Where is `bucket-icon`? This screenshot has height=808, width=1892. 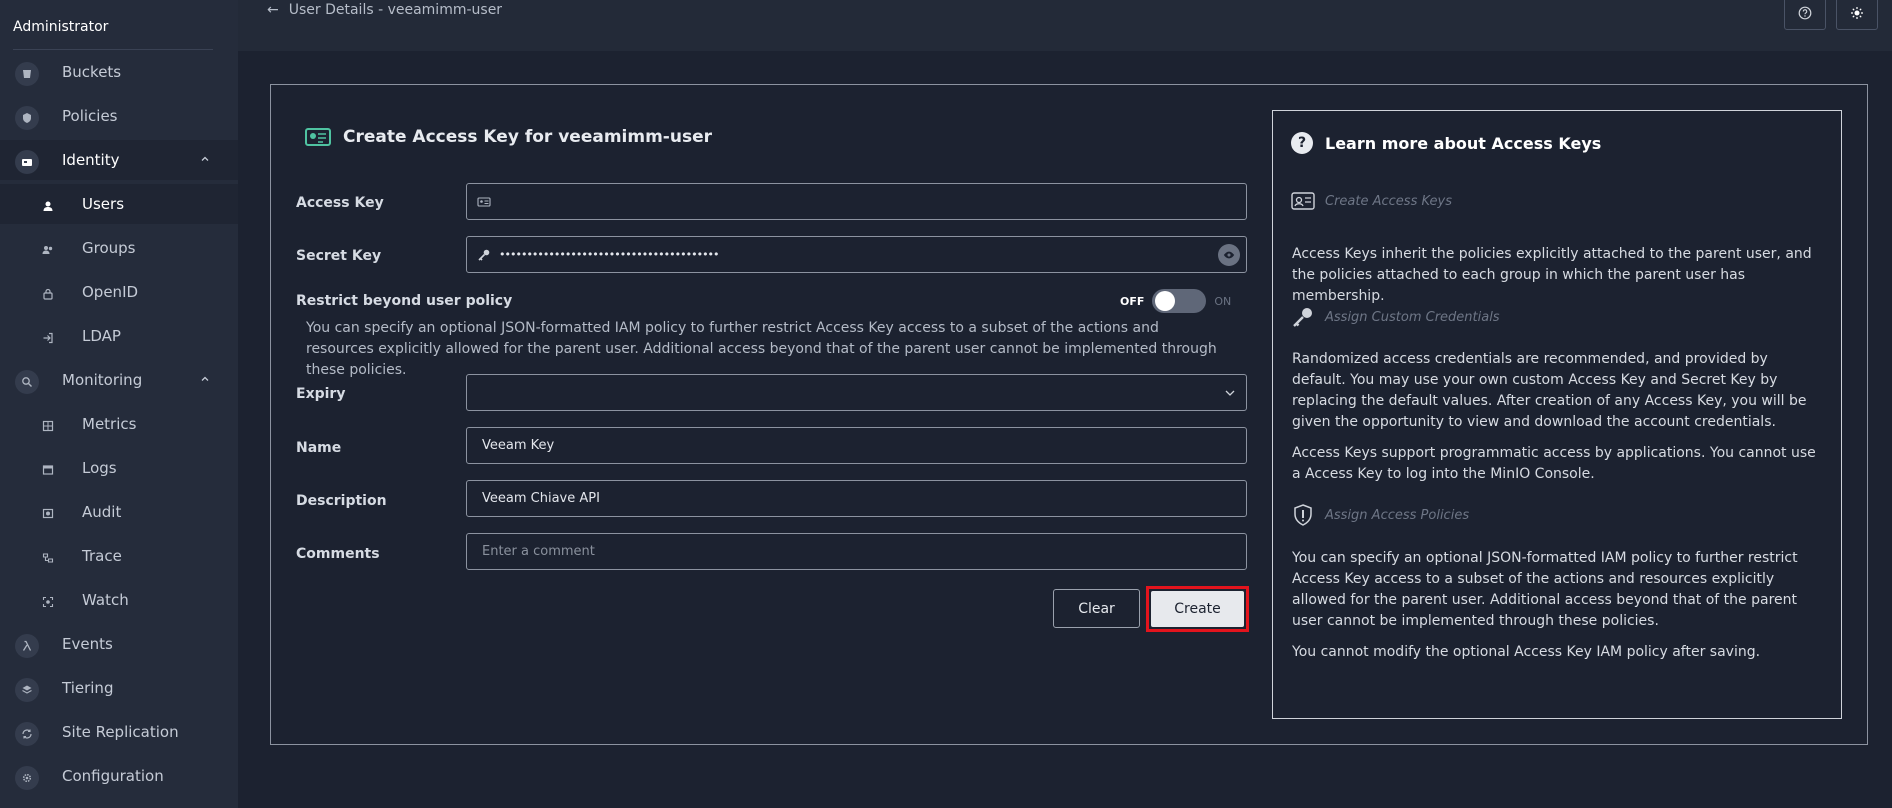
bucket-icon is located at coordinates (27, 74).